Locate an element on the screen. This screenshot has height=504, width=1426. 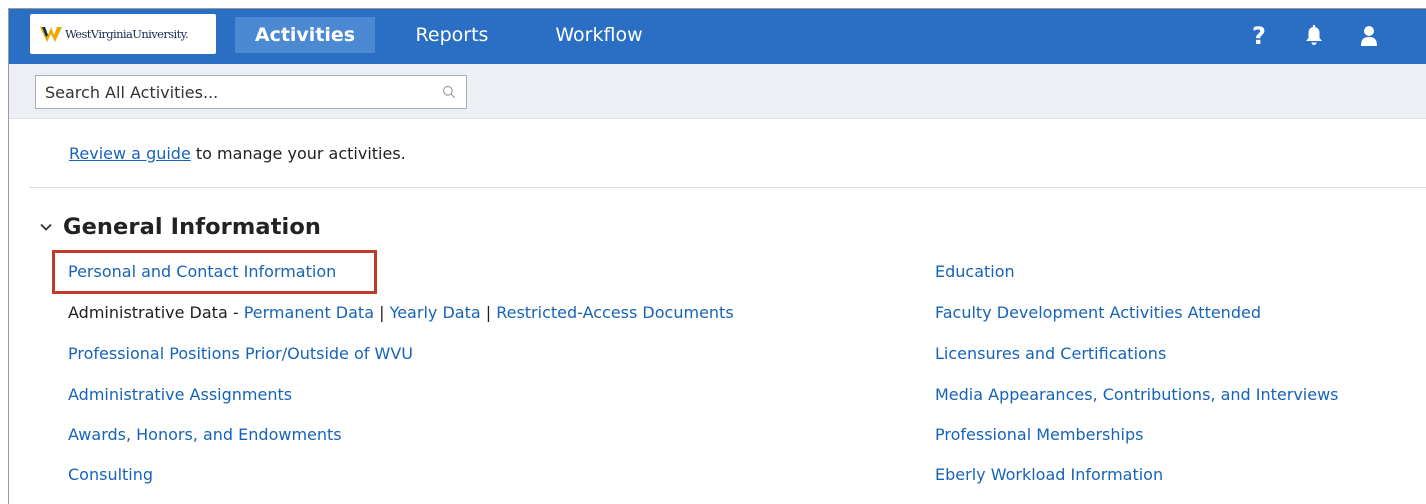
link-awards-honors-endowments: Awards, Honors, and Endowments is located at coordinates (205, 434).